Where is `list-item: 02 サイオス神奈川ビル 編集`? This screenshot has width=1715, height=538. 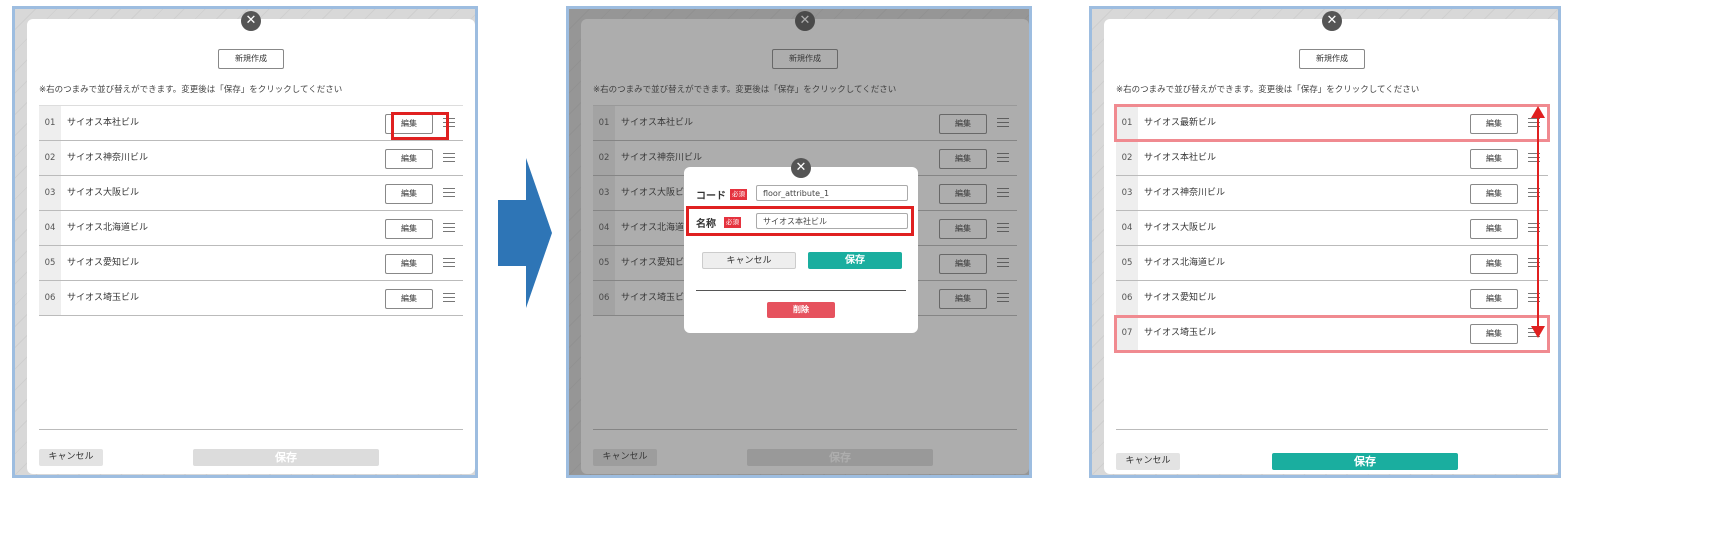
list-item: 02 サイオス神奈川ビル 編集 is located at coordinates (251, 158).